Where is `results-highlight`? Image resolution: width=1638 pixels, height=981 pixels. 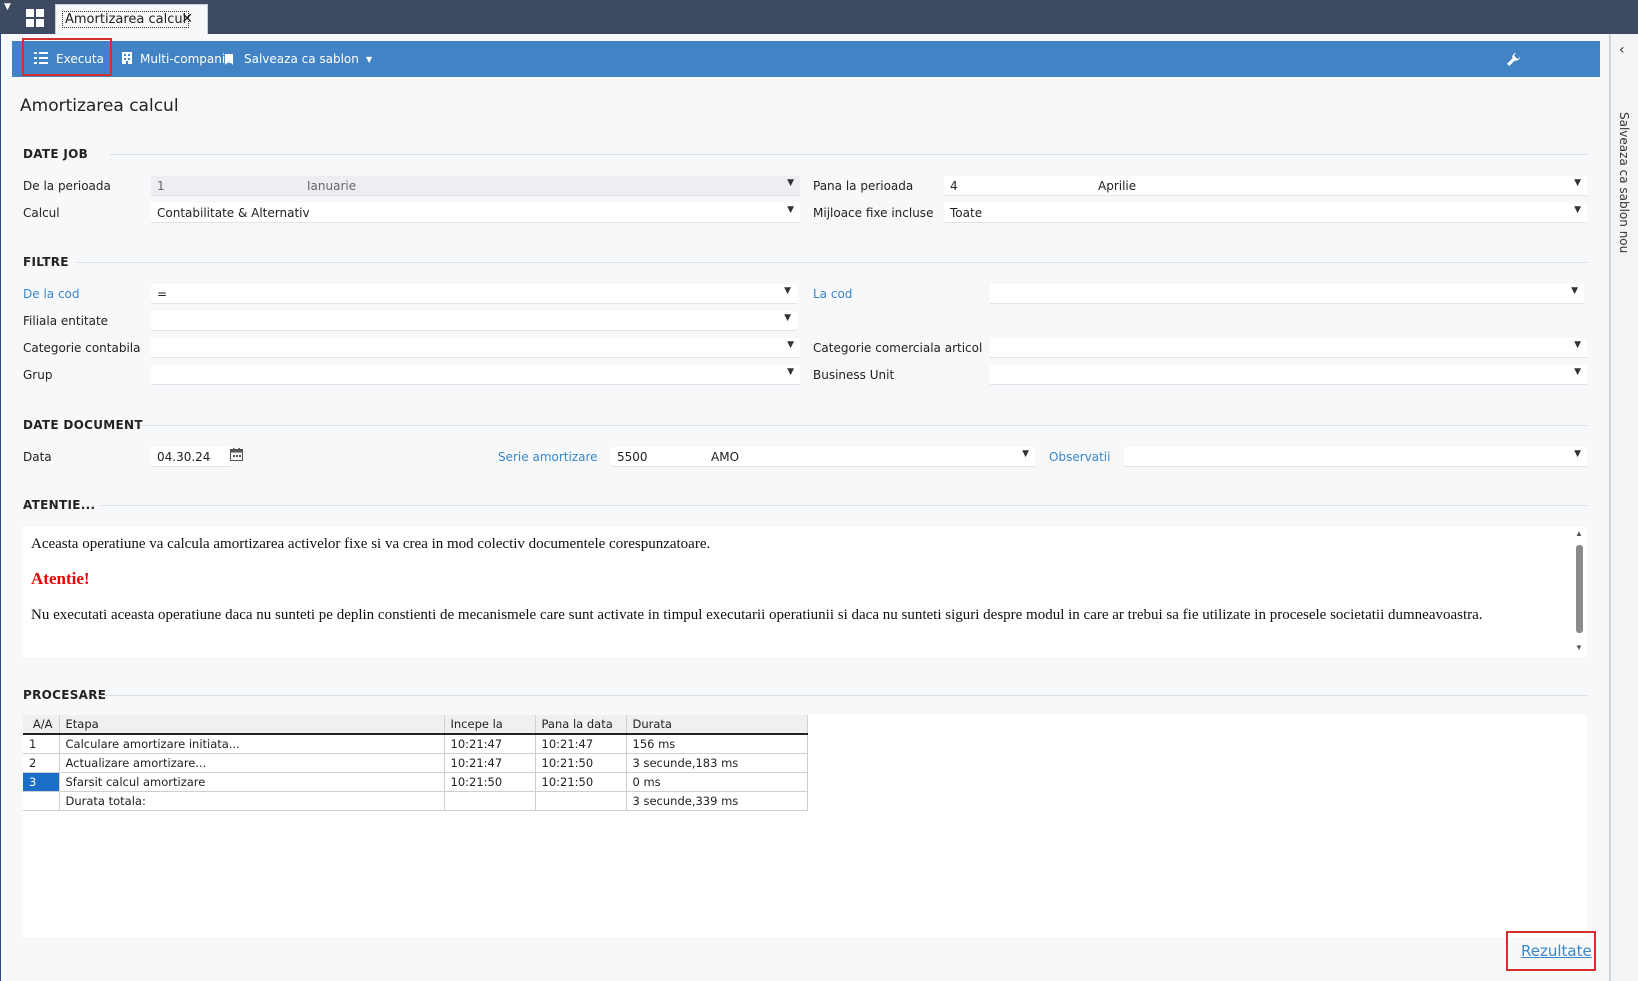
results-highlight is located at coordinates (1551, 951).